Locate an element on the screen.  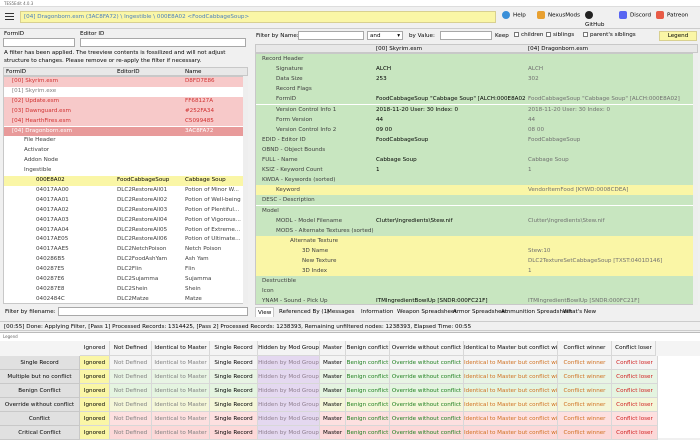
parents-siblings-checkbox: parent's siblings is located at coordinates (609, 35).